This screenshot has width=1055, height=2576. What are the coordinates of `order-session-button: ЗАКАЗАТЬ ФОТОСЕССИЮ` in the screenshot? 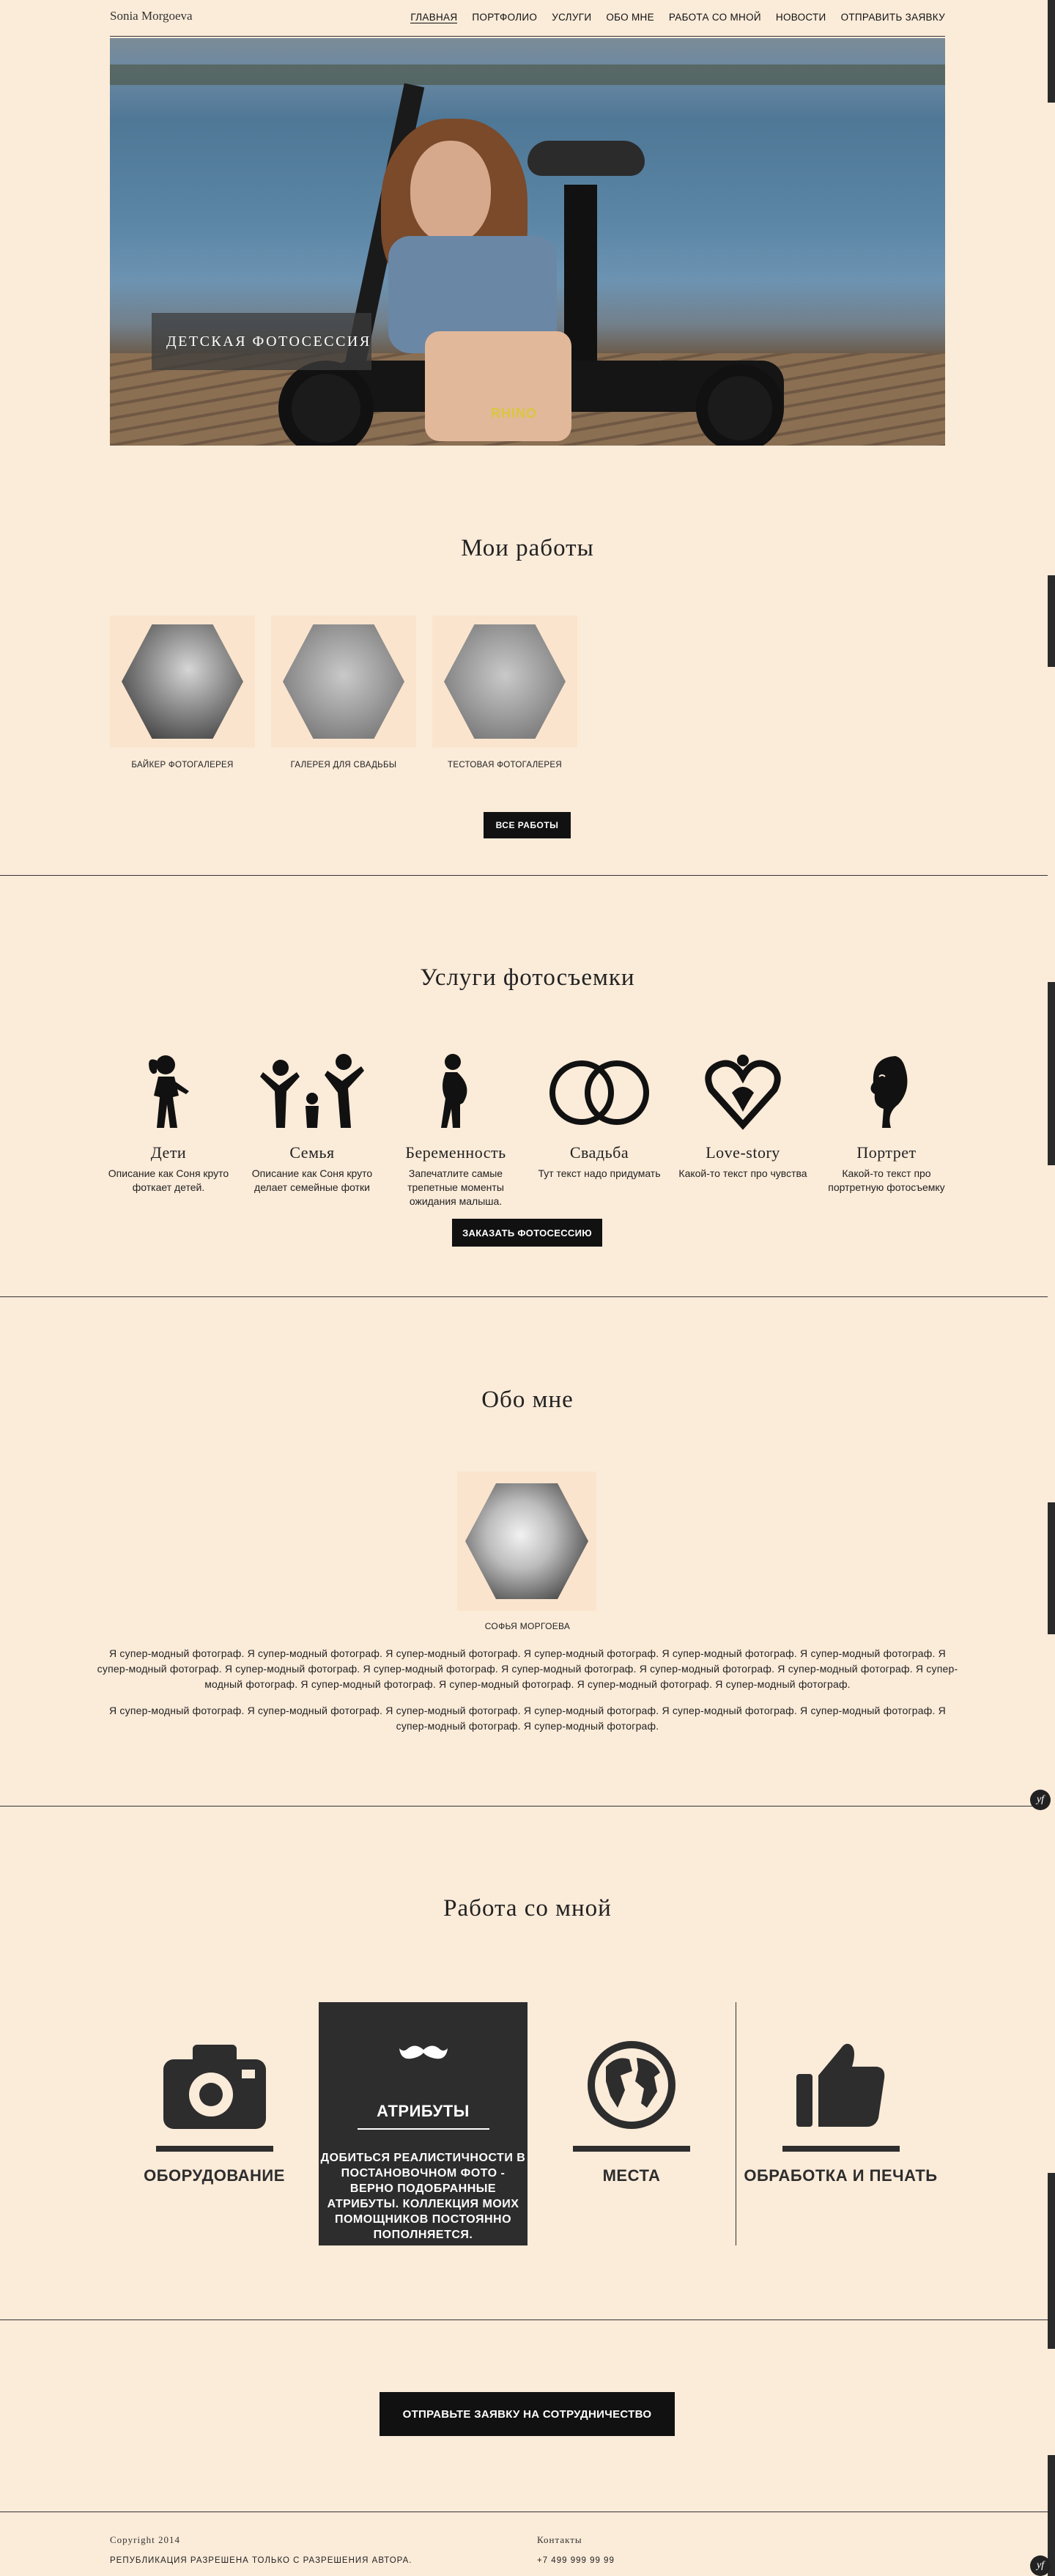 It's located at (527, 1233).